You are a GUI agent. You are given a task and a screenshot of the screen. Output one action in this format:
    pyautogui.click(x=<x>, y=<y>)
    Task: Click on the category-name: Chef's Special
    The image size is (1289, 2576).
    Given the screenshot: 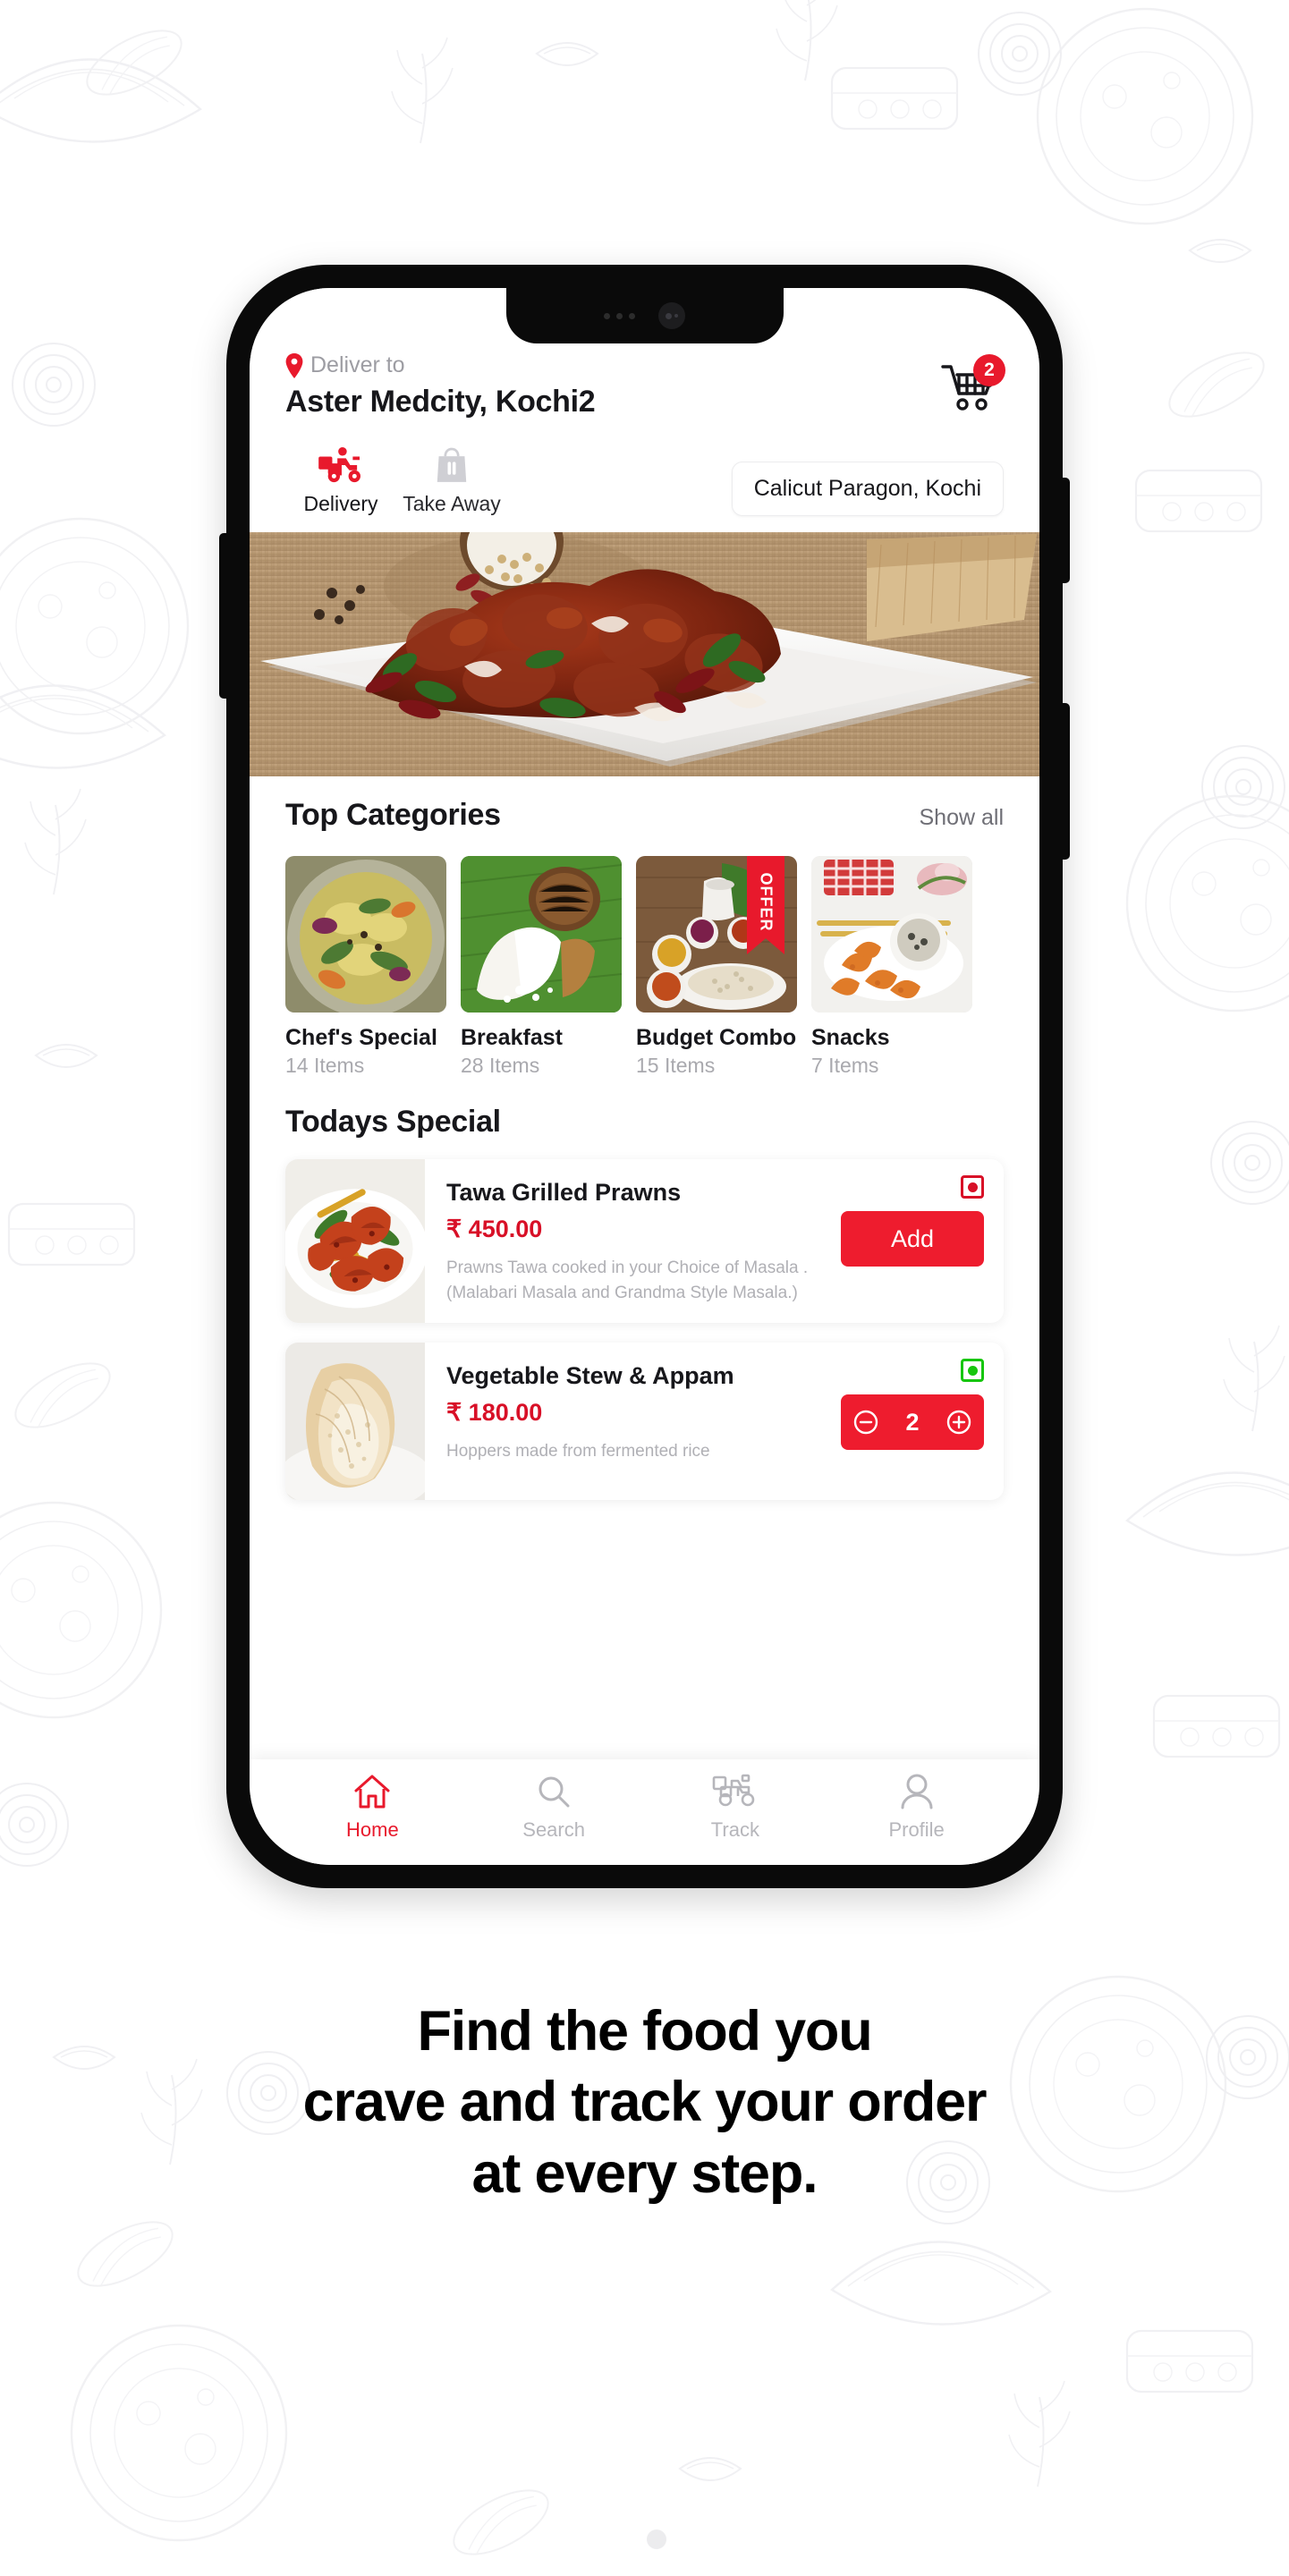 What is the action you would take?
    pyautogui.click(x=361, y=1037)
    